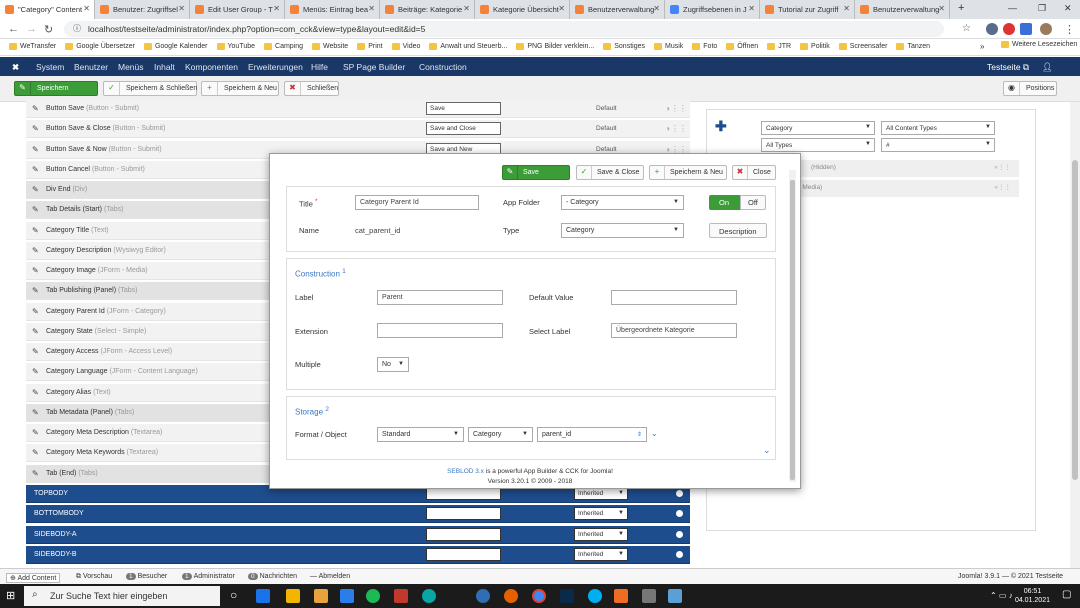  What do you see at coordinates (818, 145) in the screenshot?
I see `filter-type-select: All Types ▼` at bounding box center [818, 145].